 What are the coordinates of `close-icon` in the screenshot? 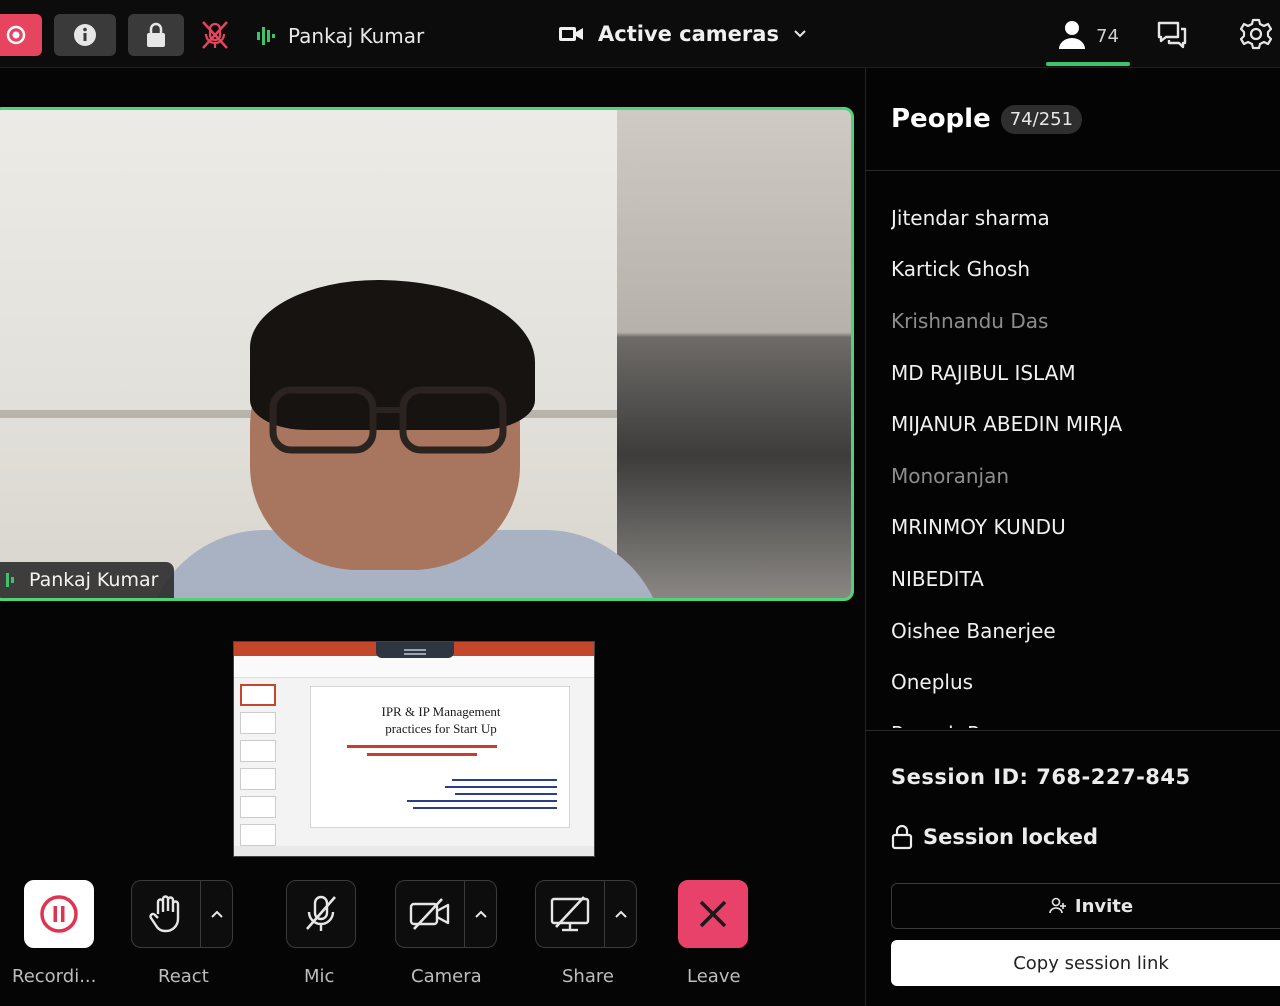 It's located at (713, 914).